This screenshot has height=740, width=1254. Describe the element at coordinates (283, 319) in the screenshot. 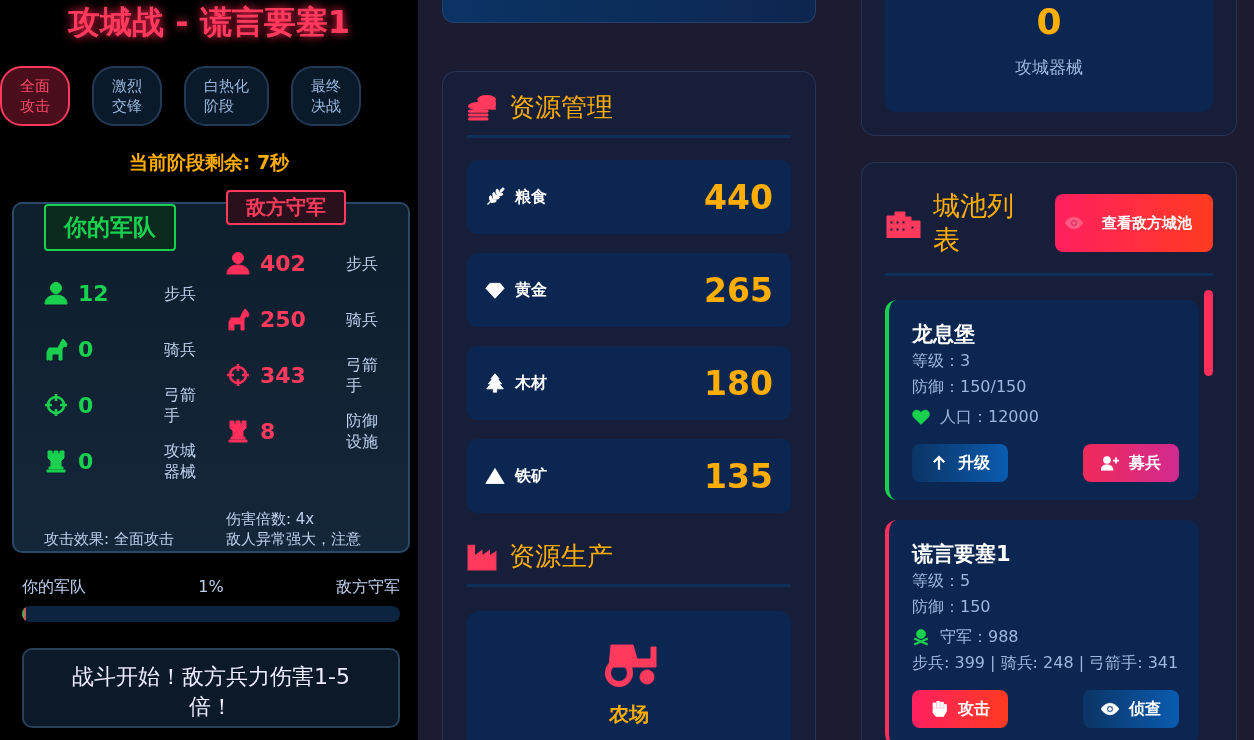

I see `unit-count: 250` at that location.